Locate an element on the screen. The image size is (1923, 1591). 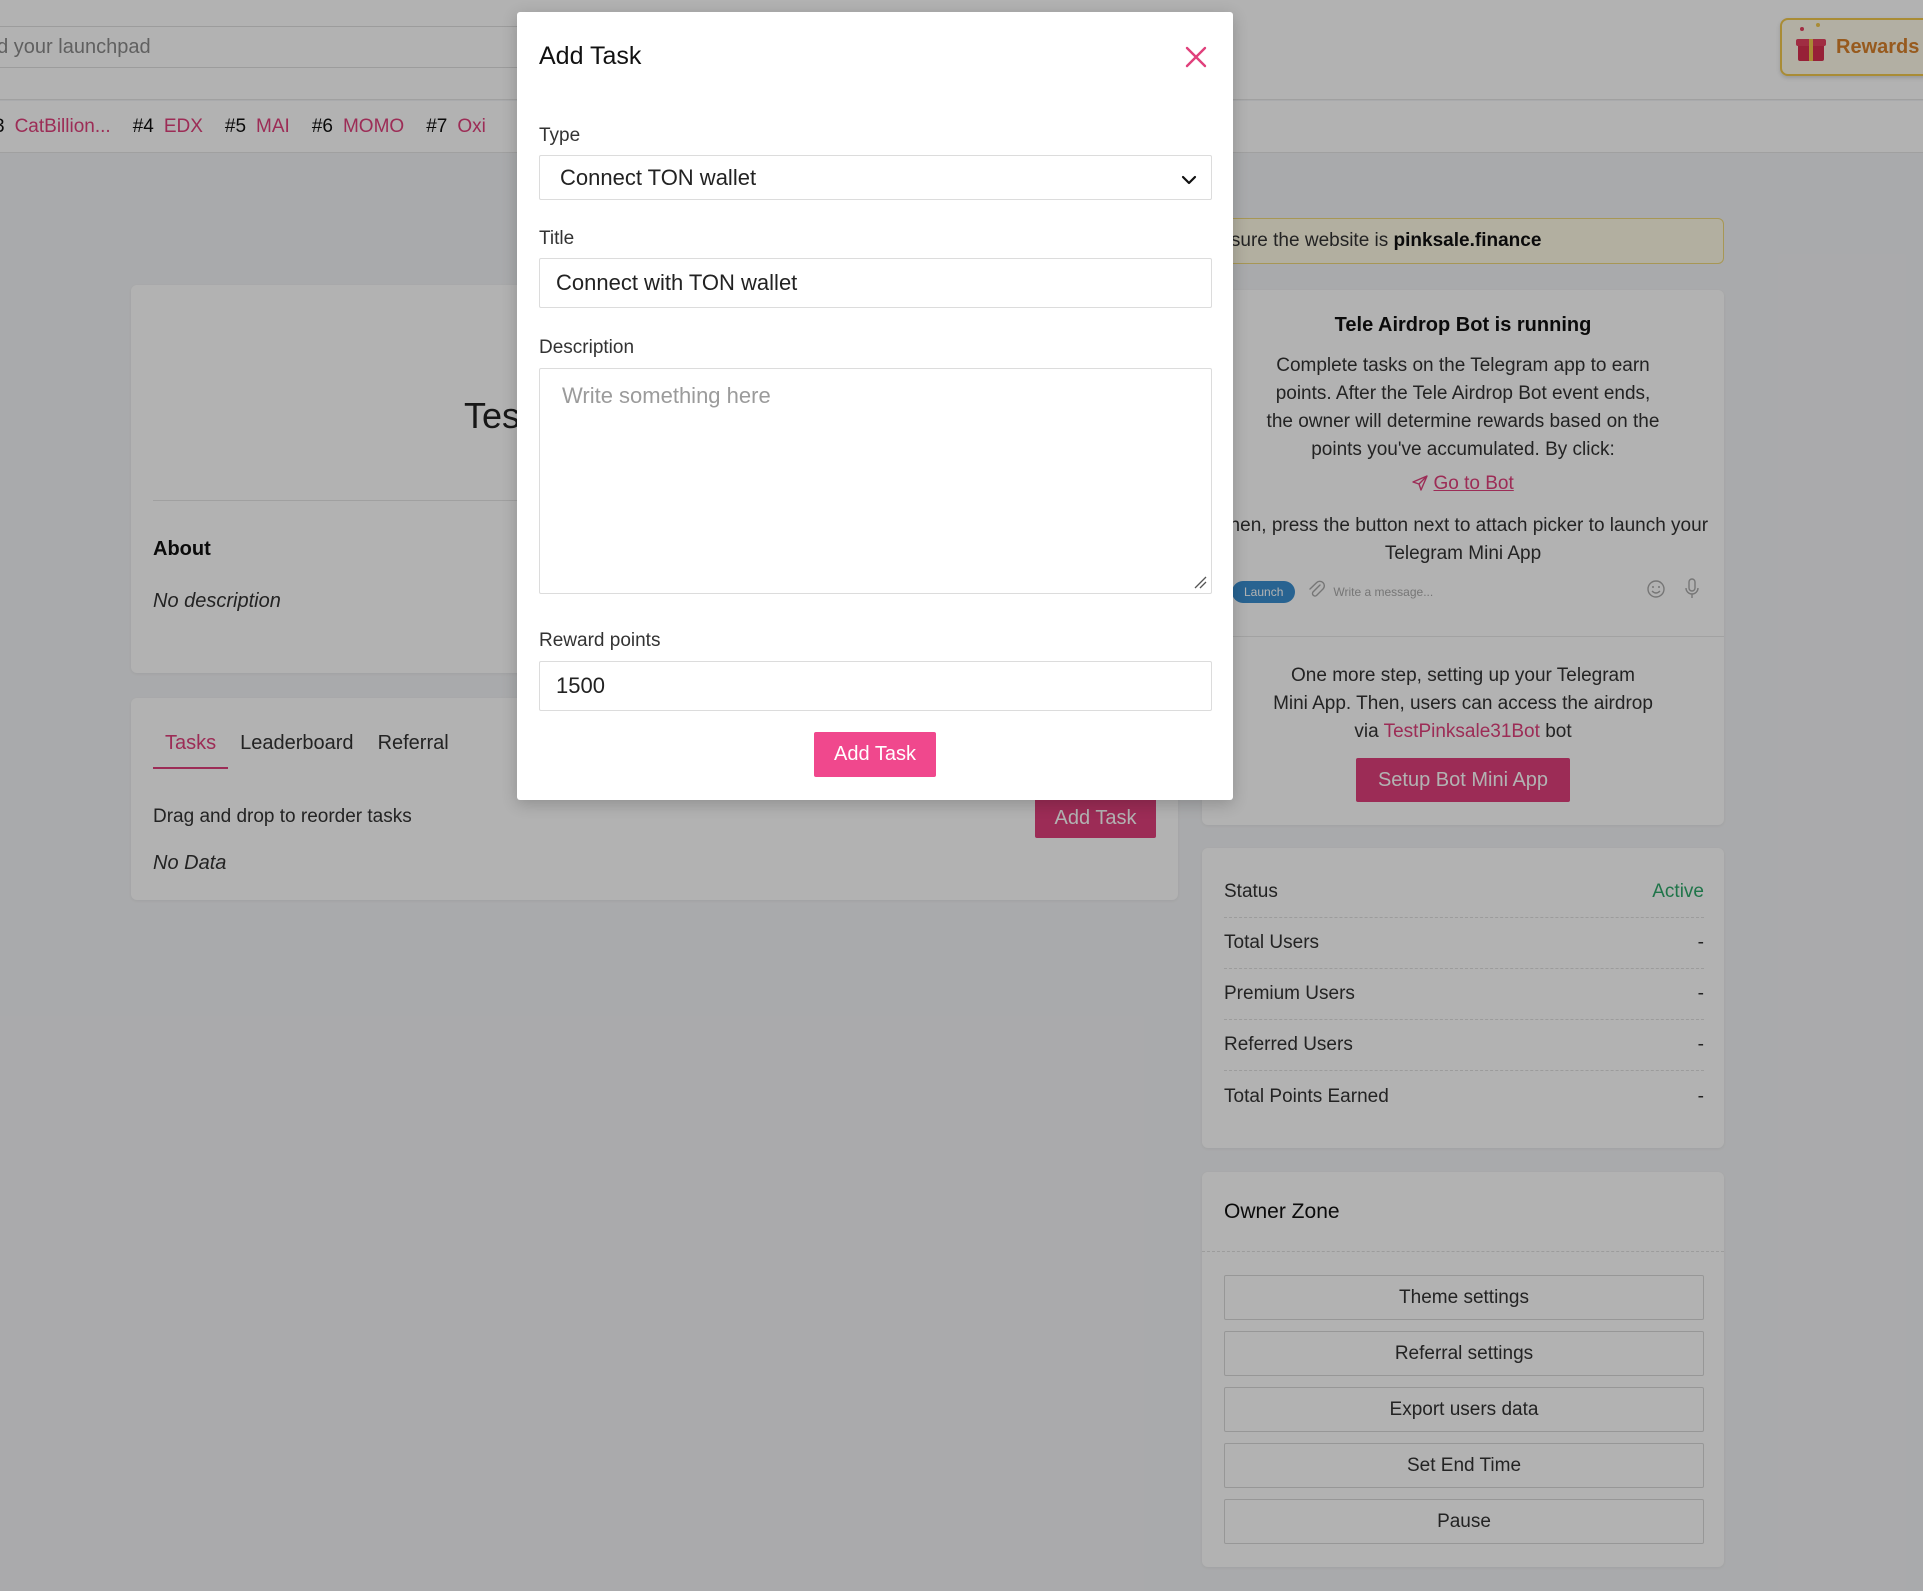
resize-handle-icon is located at coordinates (1200, 582).